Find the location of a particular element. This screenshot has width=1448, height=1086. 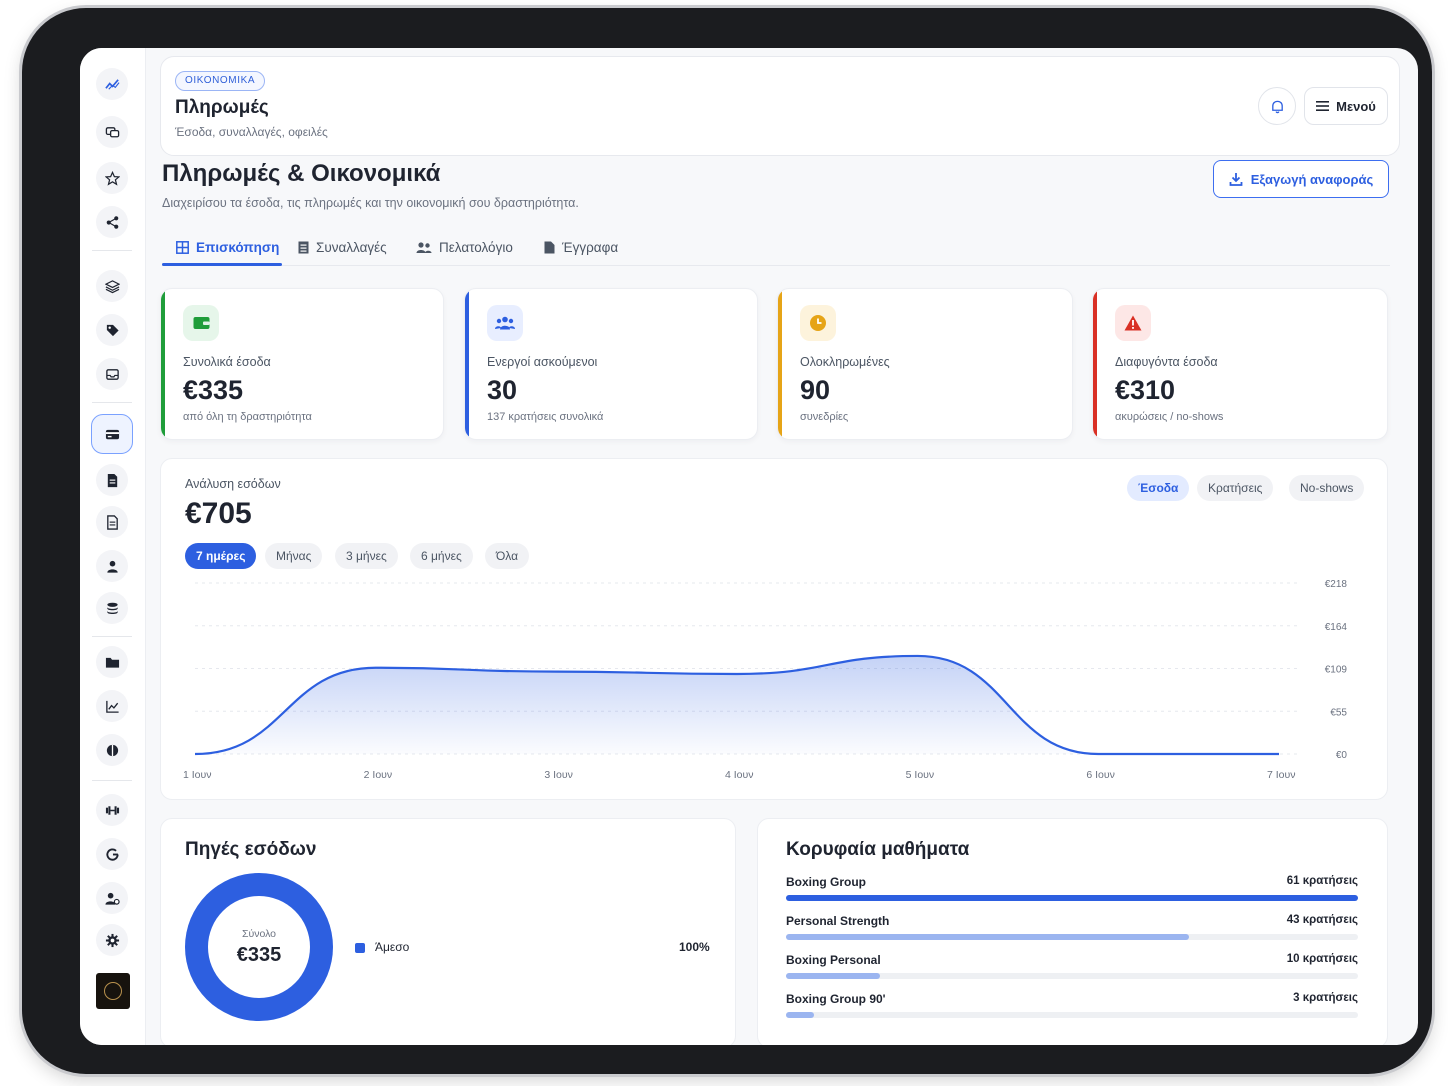

share-icon is located at coordinates (112, 222).